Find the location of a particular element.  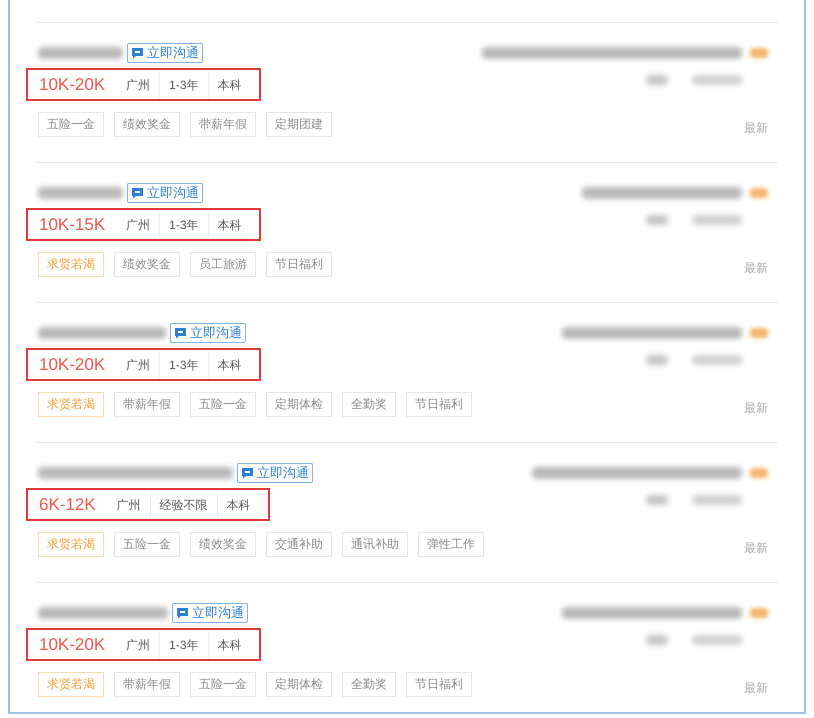

benefit-tag: 弹性工作 is located at coordinates (451, 544).